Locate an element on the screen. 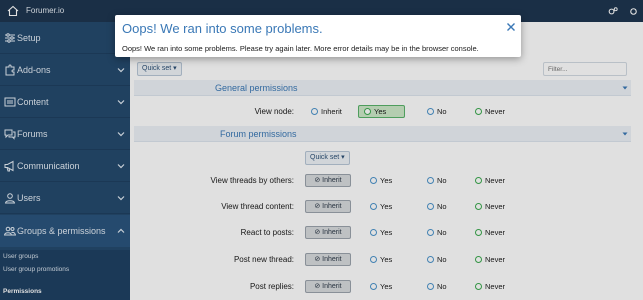  site-name: Forumer.io is located at coordinates (45, 10).